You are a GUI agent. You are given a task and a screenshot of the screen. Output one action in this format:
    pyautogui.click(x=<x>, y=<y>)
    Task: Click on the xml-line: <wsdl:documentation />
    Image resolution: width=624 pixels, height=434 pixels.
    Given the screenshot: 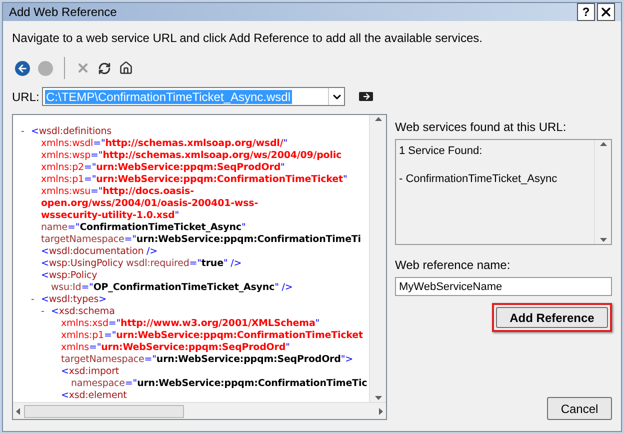 What is the action you would take?
    pyautogui.click(x=99, y=252)
    